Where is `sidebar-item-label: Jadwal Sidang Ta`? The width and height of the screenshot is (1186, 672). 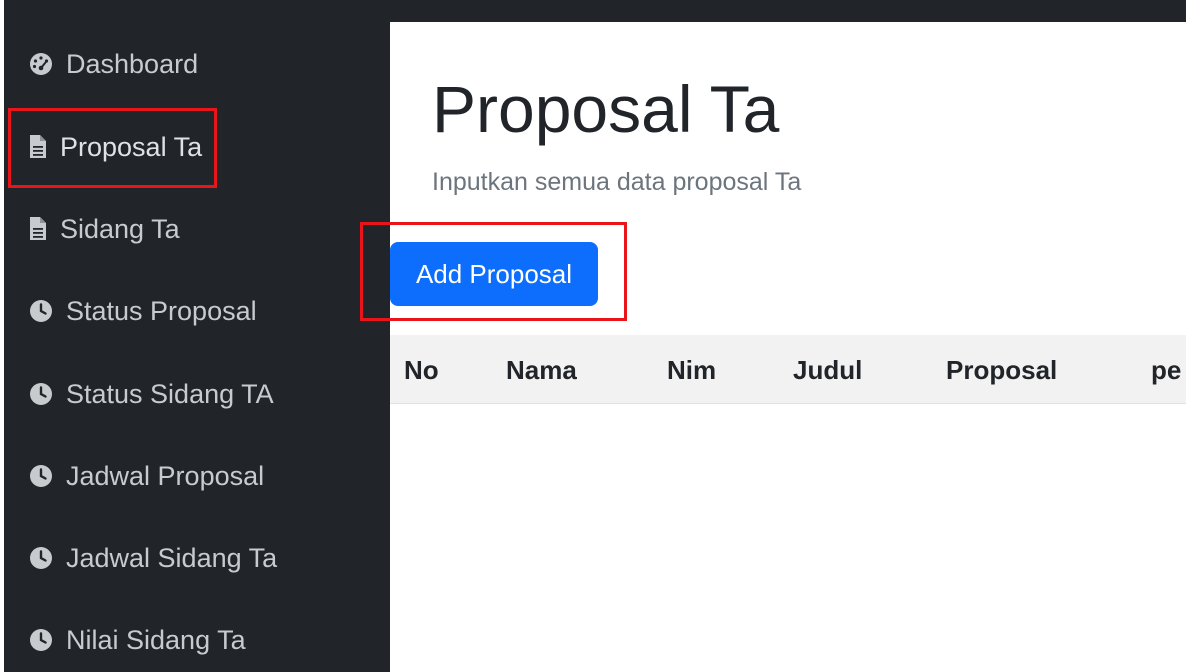
sidebar-item-label: Jadwal Sidang Ta is located at coordinates (172, 557).